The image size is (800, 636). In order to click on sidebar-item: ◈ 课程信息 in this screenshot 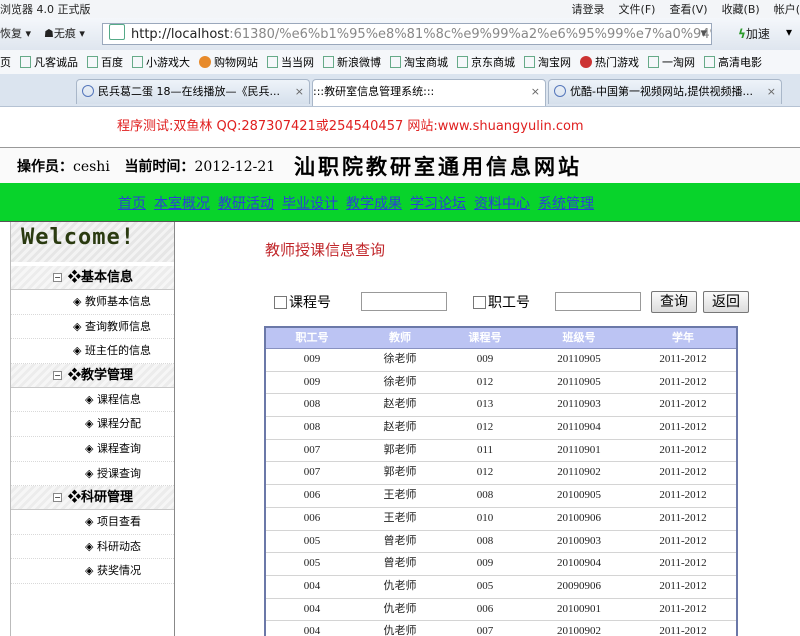, I will do `click(92, 400)`.